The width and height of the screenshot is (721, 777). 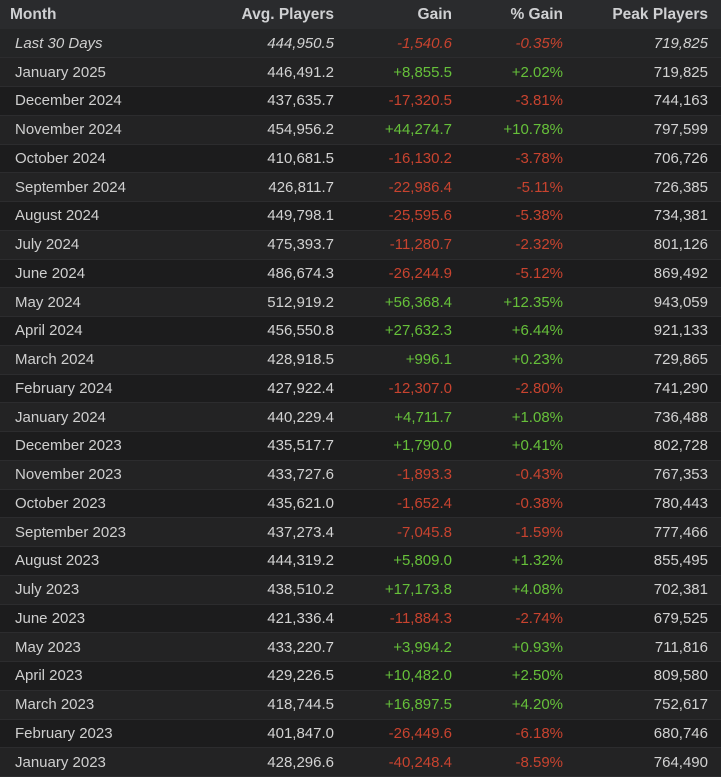 What do you see at coordinates (645, 590) in the screenshot?
I see `peak-players-cell: 702,381` at bounding box center [645, 590].